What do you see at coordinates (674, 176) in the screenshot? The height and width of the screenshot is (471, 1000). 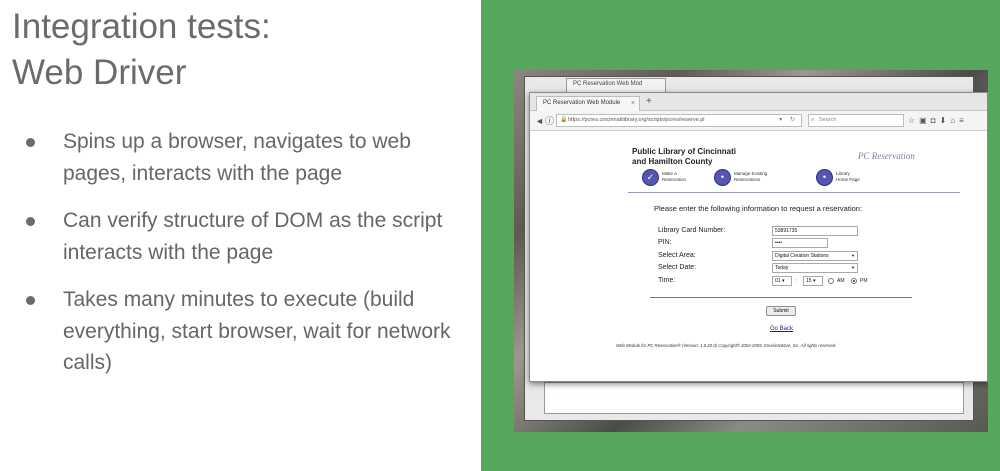 I see `step-label: Make a Reservation` at bounding box center [674, 176].